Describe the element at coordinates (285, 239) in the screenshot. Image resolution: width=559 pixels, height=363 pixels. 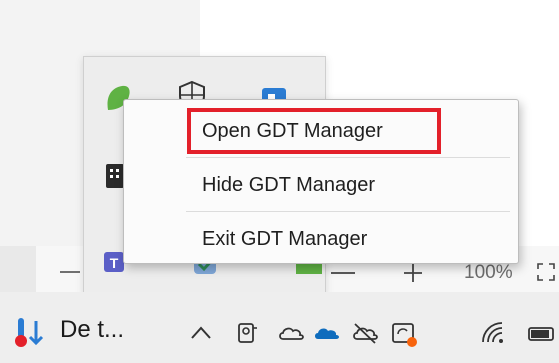
I see `menu-item-label: Exit GDT Manager` at that location.